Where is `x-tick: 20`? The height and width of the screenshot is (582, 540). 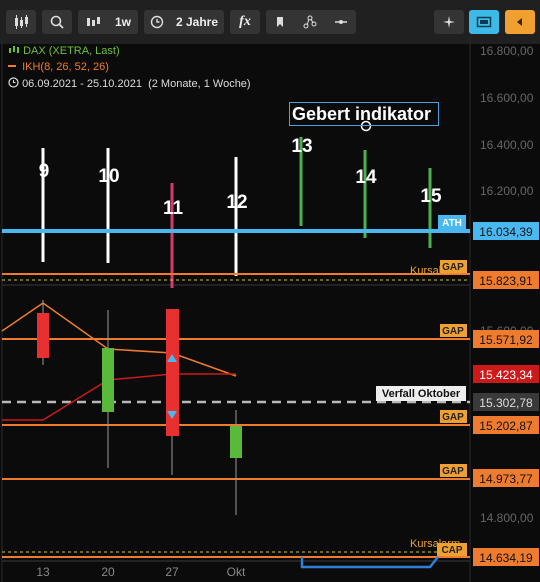 x-tick: 20 is located at coordinates (108, 572).